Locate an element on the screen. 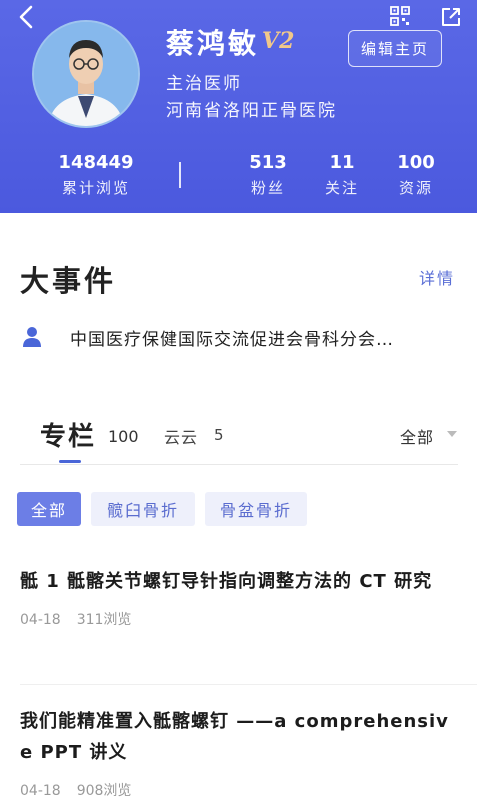 This screenshot has width=477, height=800. stat-resources: 100 资源 is located at coordinates (416, 175).